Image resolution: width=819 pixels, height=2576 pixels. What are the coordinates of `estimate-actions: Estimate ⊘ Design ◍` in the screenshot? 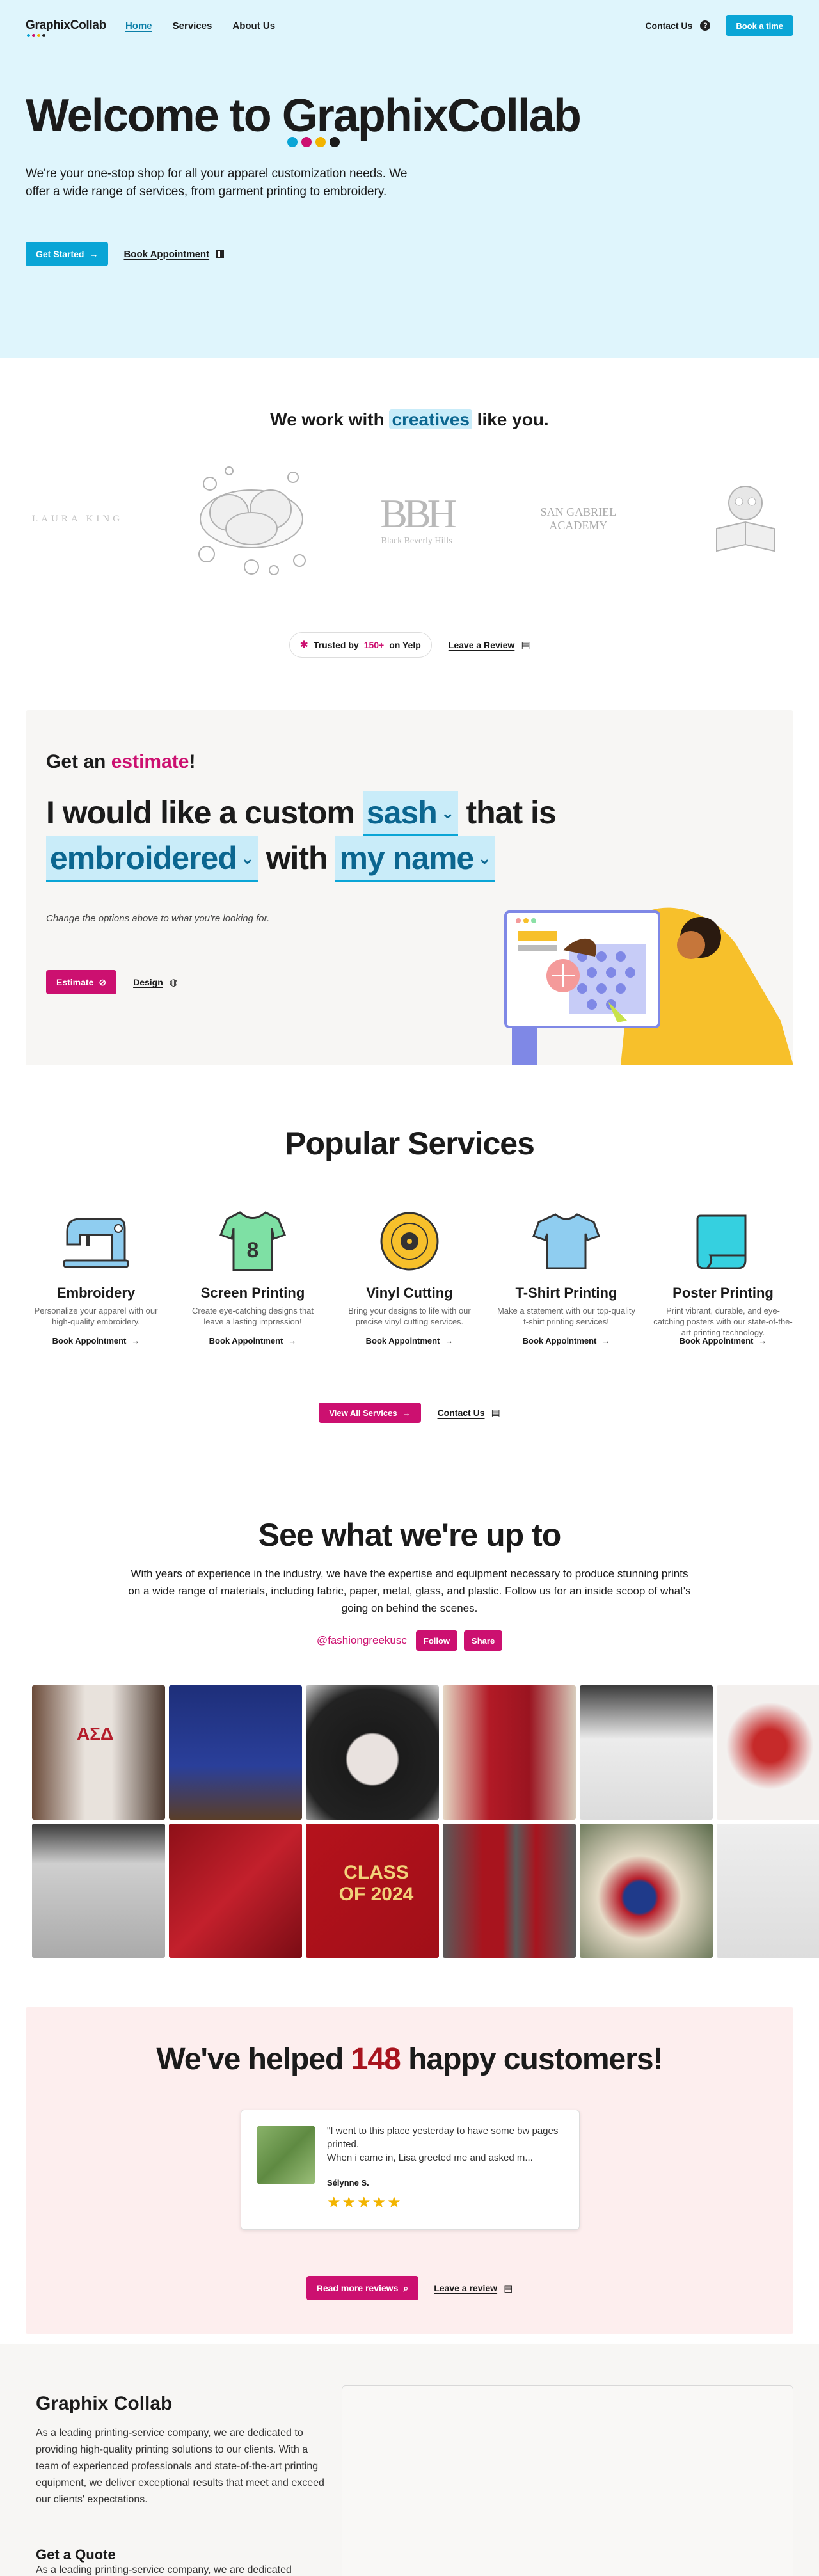 It's located at (112, 982).